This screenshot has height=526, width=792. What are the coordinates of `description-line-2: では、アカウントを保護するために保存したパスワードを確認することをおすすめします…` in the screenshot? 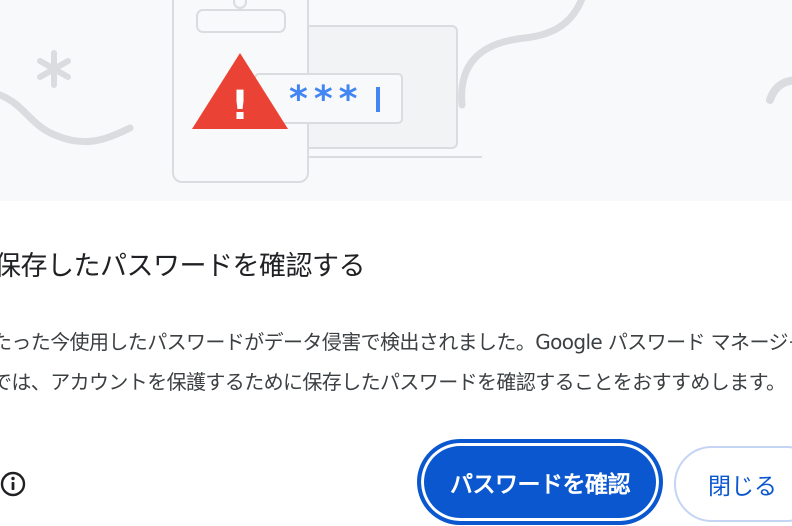 It's located at (393, 382).